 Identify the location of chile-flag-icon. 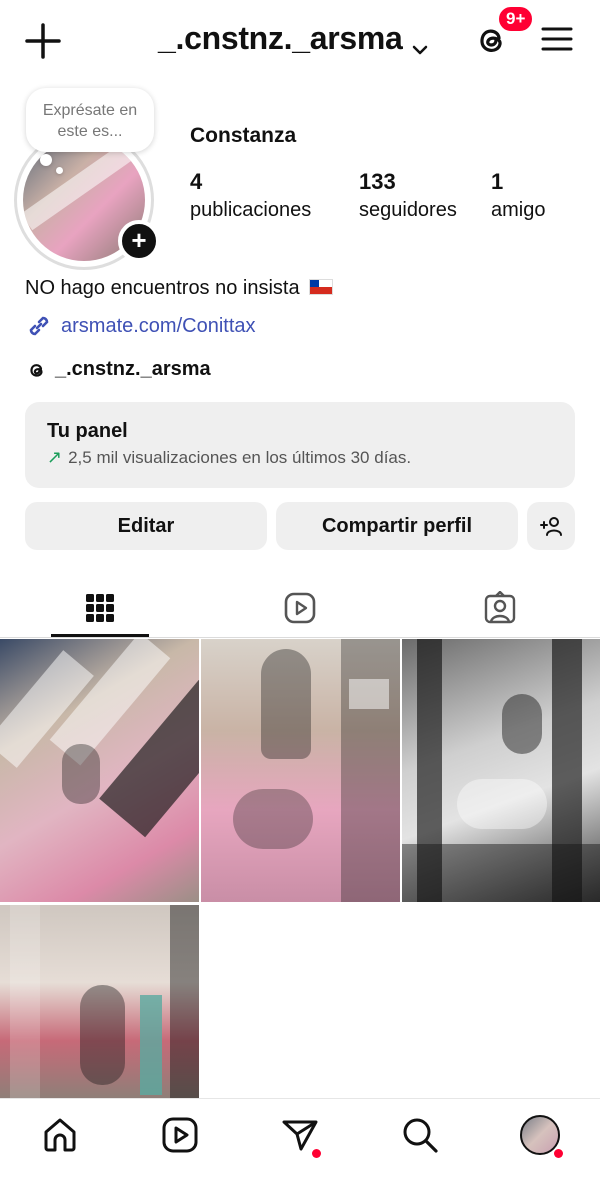
(321, 287).